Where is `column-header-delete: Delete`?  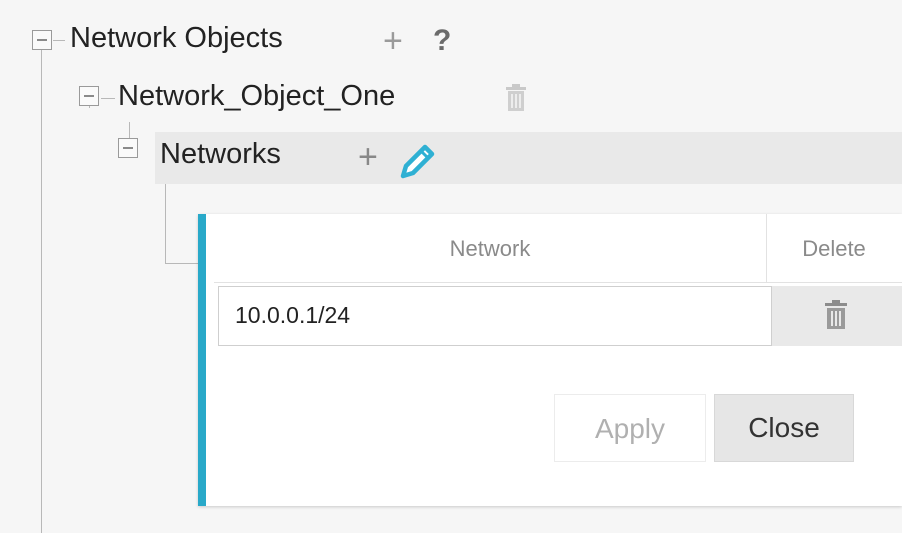 column-header-delete: Delete is located at coordinates (834, 248).